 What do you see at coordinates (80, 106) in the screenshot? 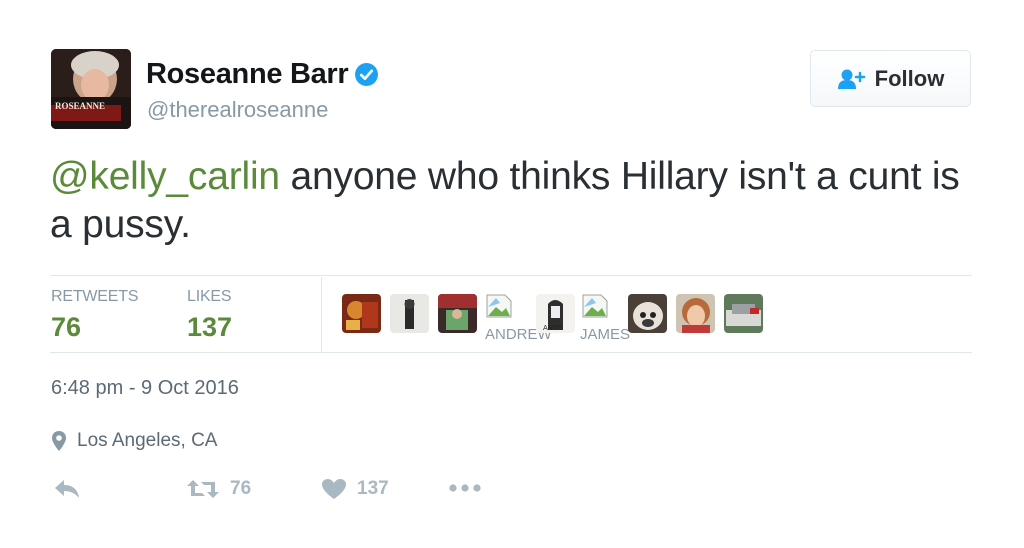
I see `avatar-caption: ROSEANNE` at bounding box center [80, 106].